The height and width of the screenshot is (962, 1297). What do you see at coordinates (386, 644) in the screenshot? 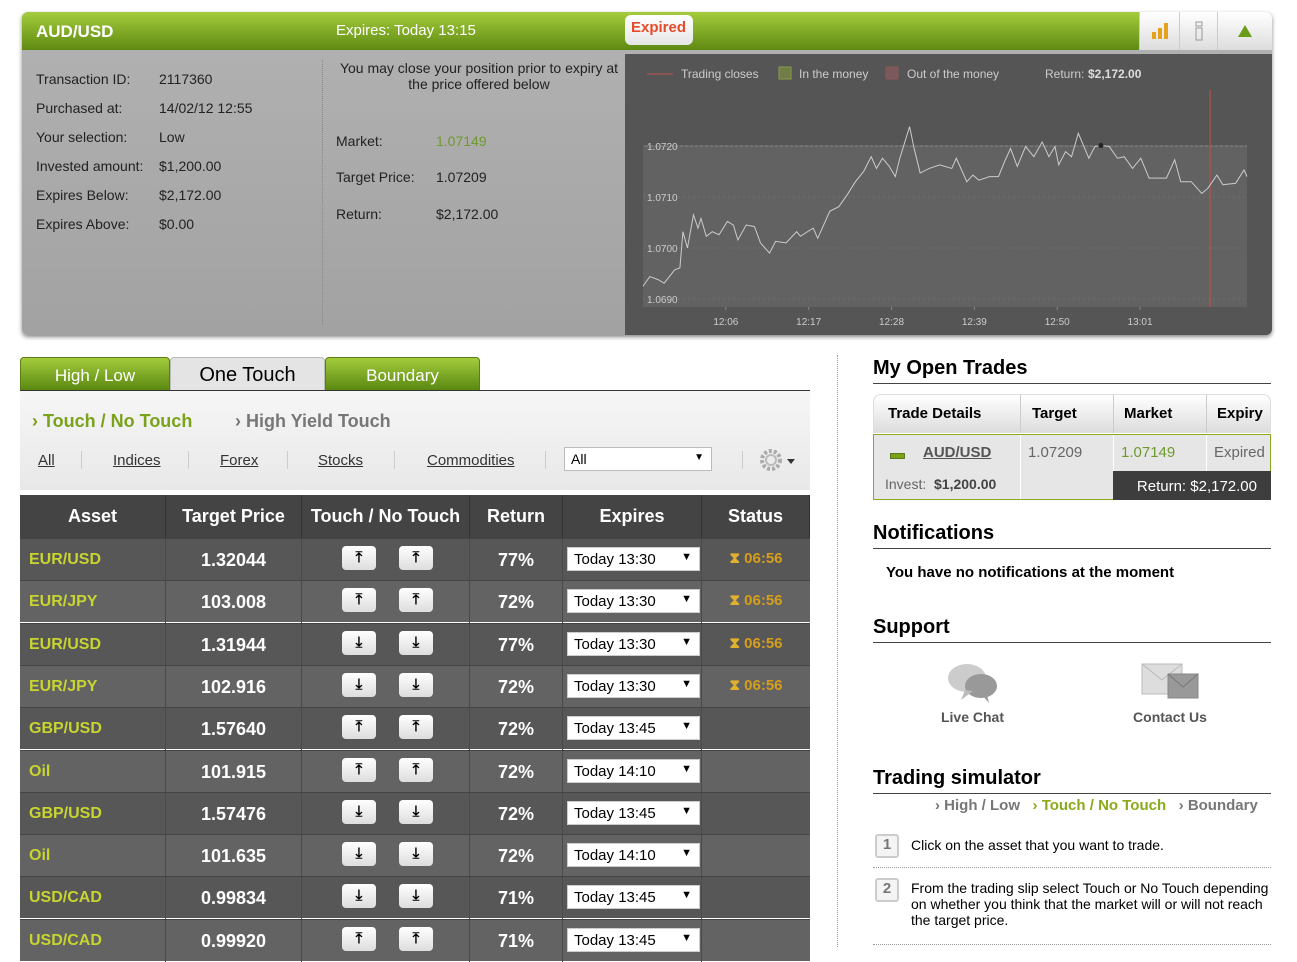
I see `touch-buttons: ⤓ ⤓` at bounding box center [386, 644].